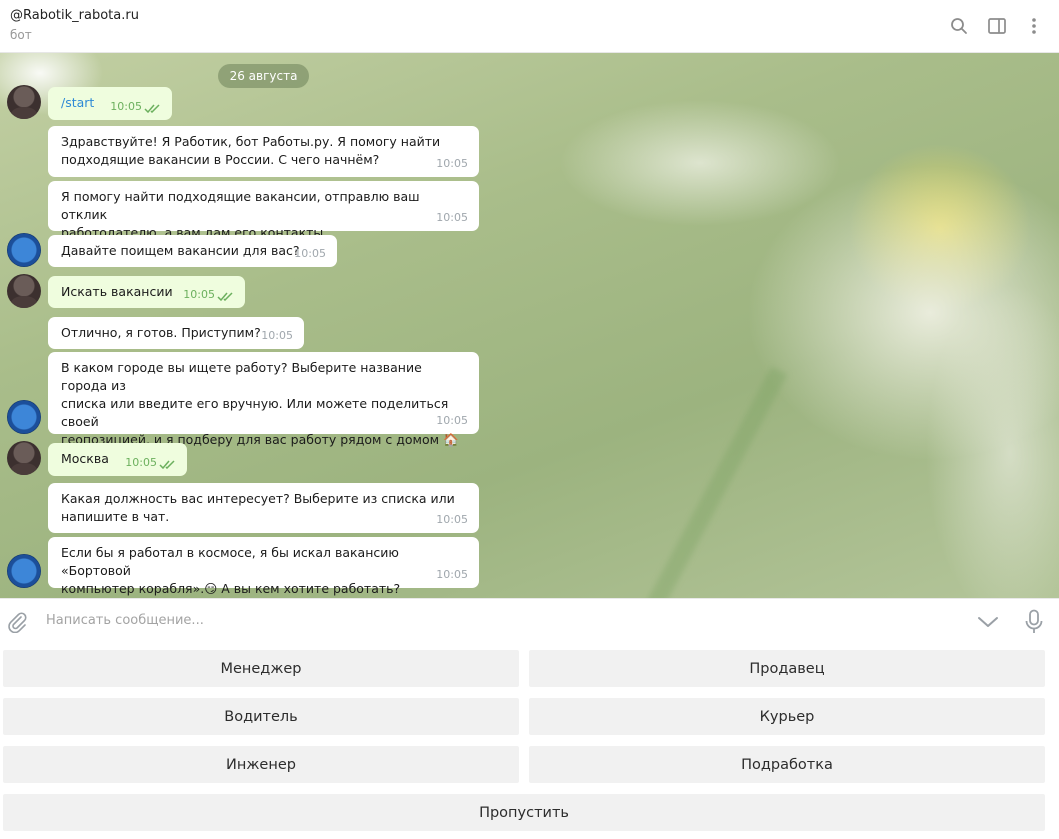 This screenshot has height=839, width=1059. Describe the element at coordinates (180, 250) in the screenshot. I see `message-text: Давайте поищем вакансии для вас?` at that location.